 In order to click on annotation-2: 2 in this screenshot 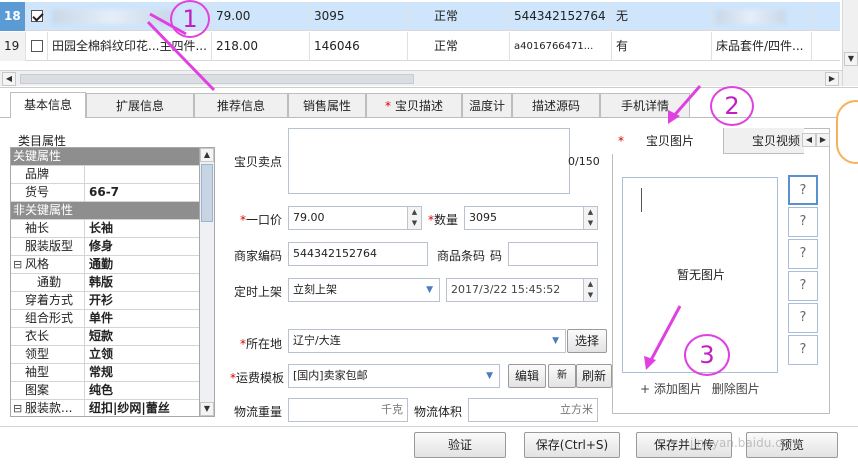, I will do `click(732, 106)`.